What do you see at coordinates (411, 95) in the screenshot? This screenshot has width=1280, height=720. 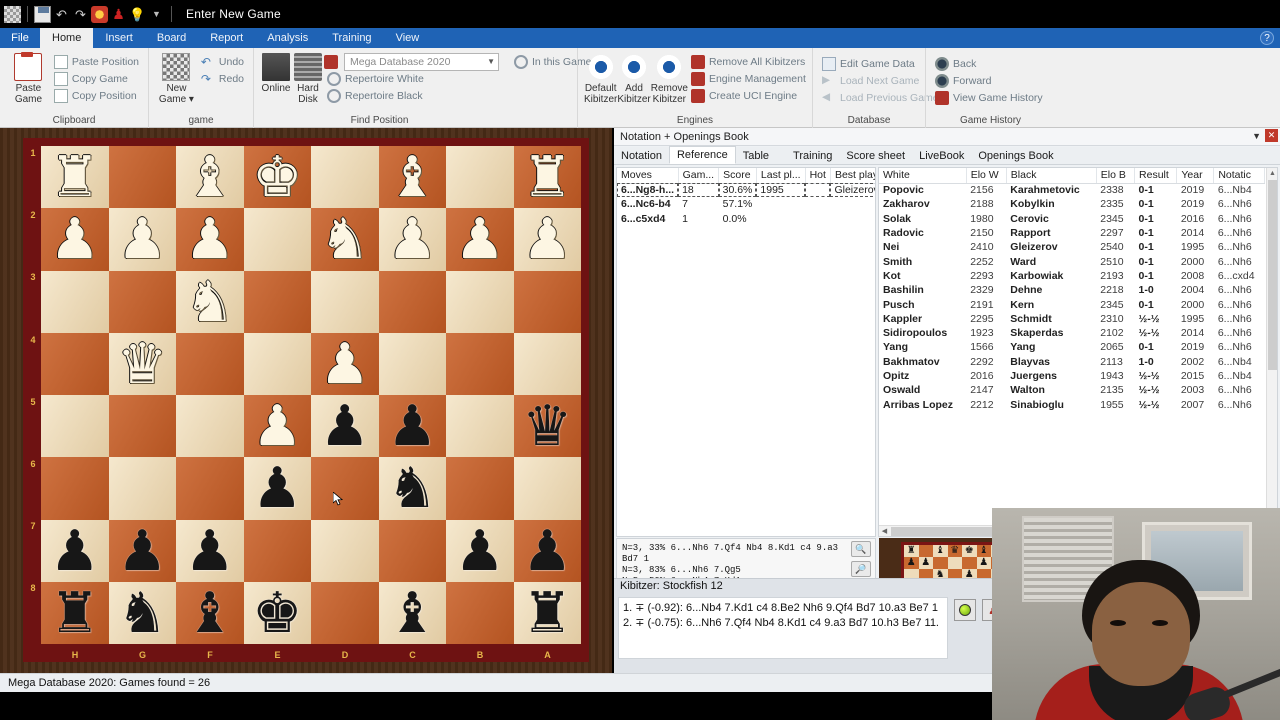 I see `repertoire-black-button: Repertoire Black` at bounding box center [411, 95].